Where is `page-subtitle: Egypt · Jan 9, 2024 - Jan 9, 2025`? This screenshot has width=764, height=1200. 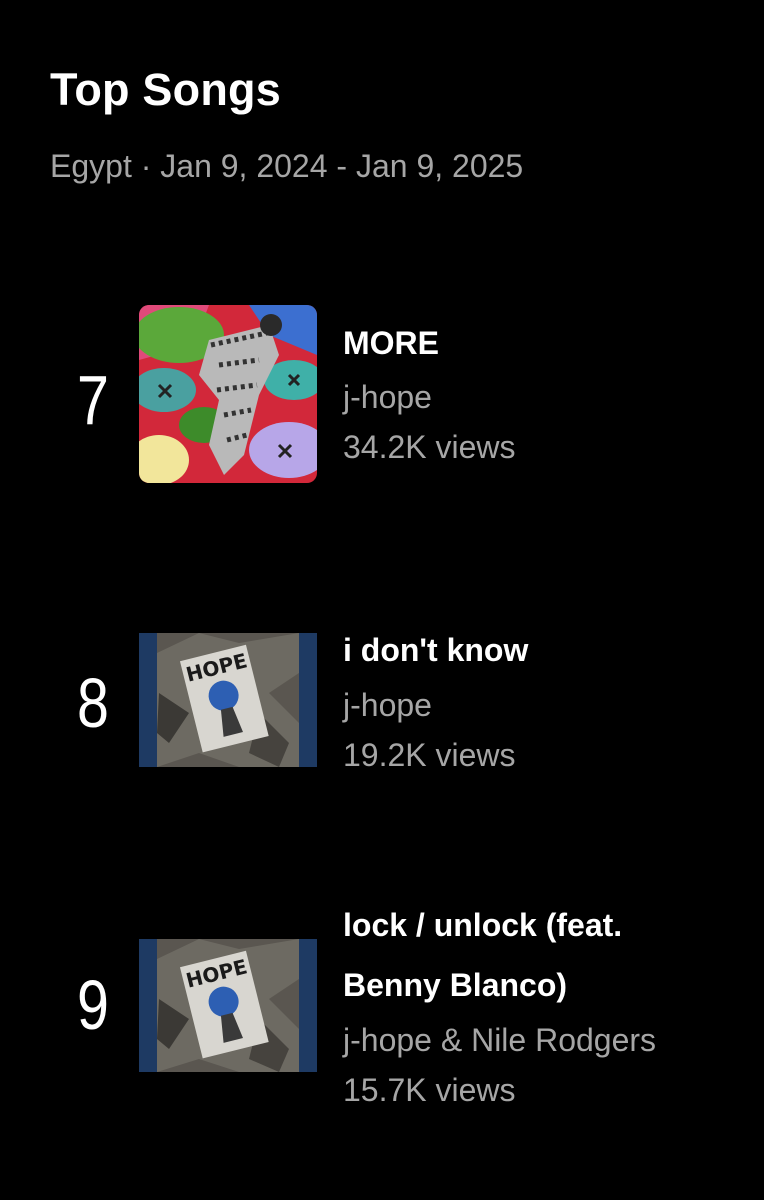 page-subtitle: Egypt · Jan 9, 2024 - Jan 9, 2025 is located at coordinates (287, 166).